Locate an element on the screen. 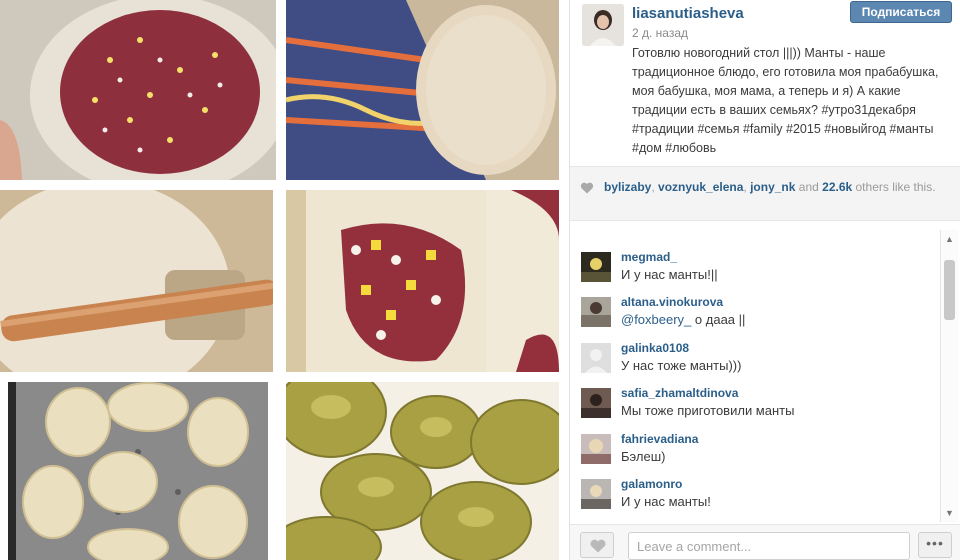 The height and width of the screenshot is (560, 960). commenter-username: galinka0108 is located at coordinates (655, 348).